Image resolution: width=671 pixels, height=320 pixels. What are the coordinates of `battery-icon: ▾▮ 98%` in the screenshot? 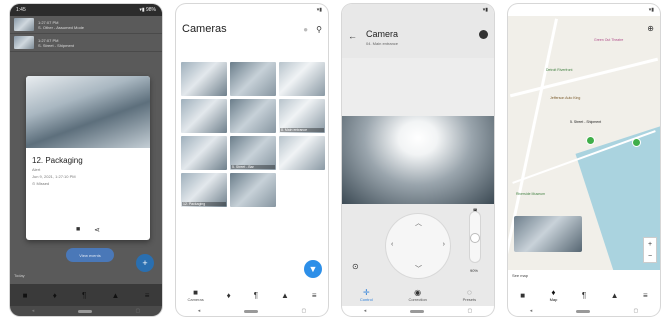 It's located at (147, 10).